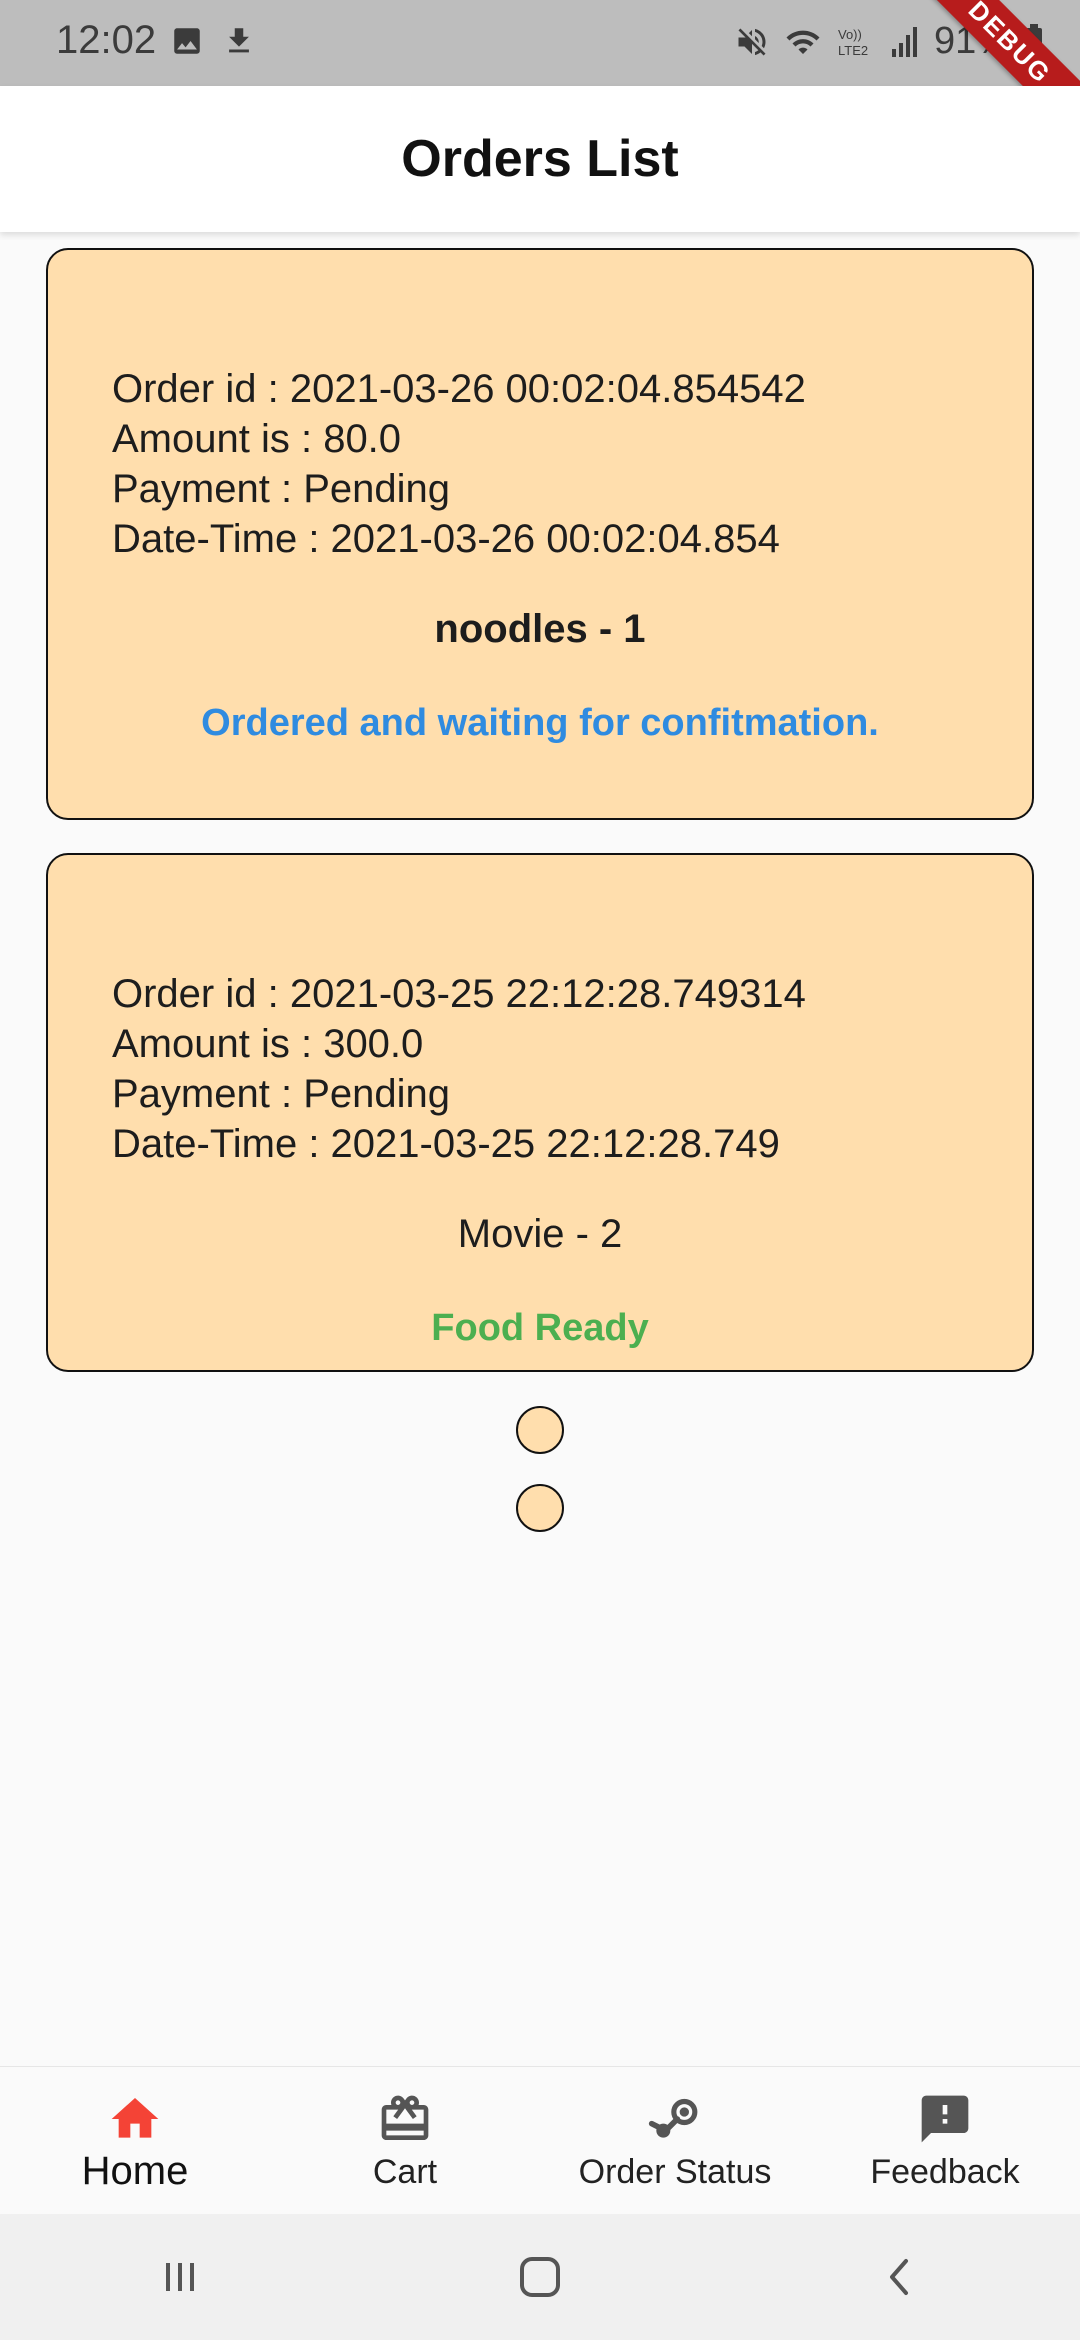 The image size is (1080, 2340). I want to click on nav-home: Home, so click(135, 2140).